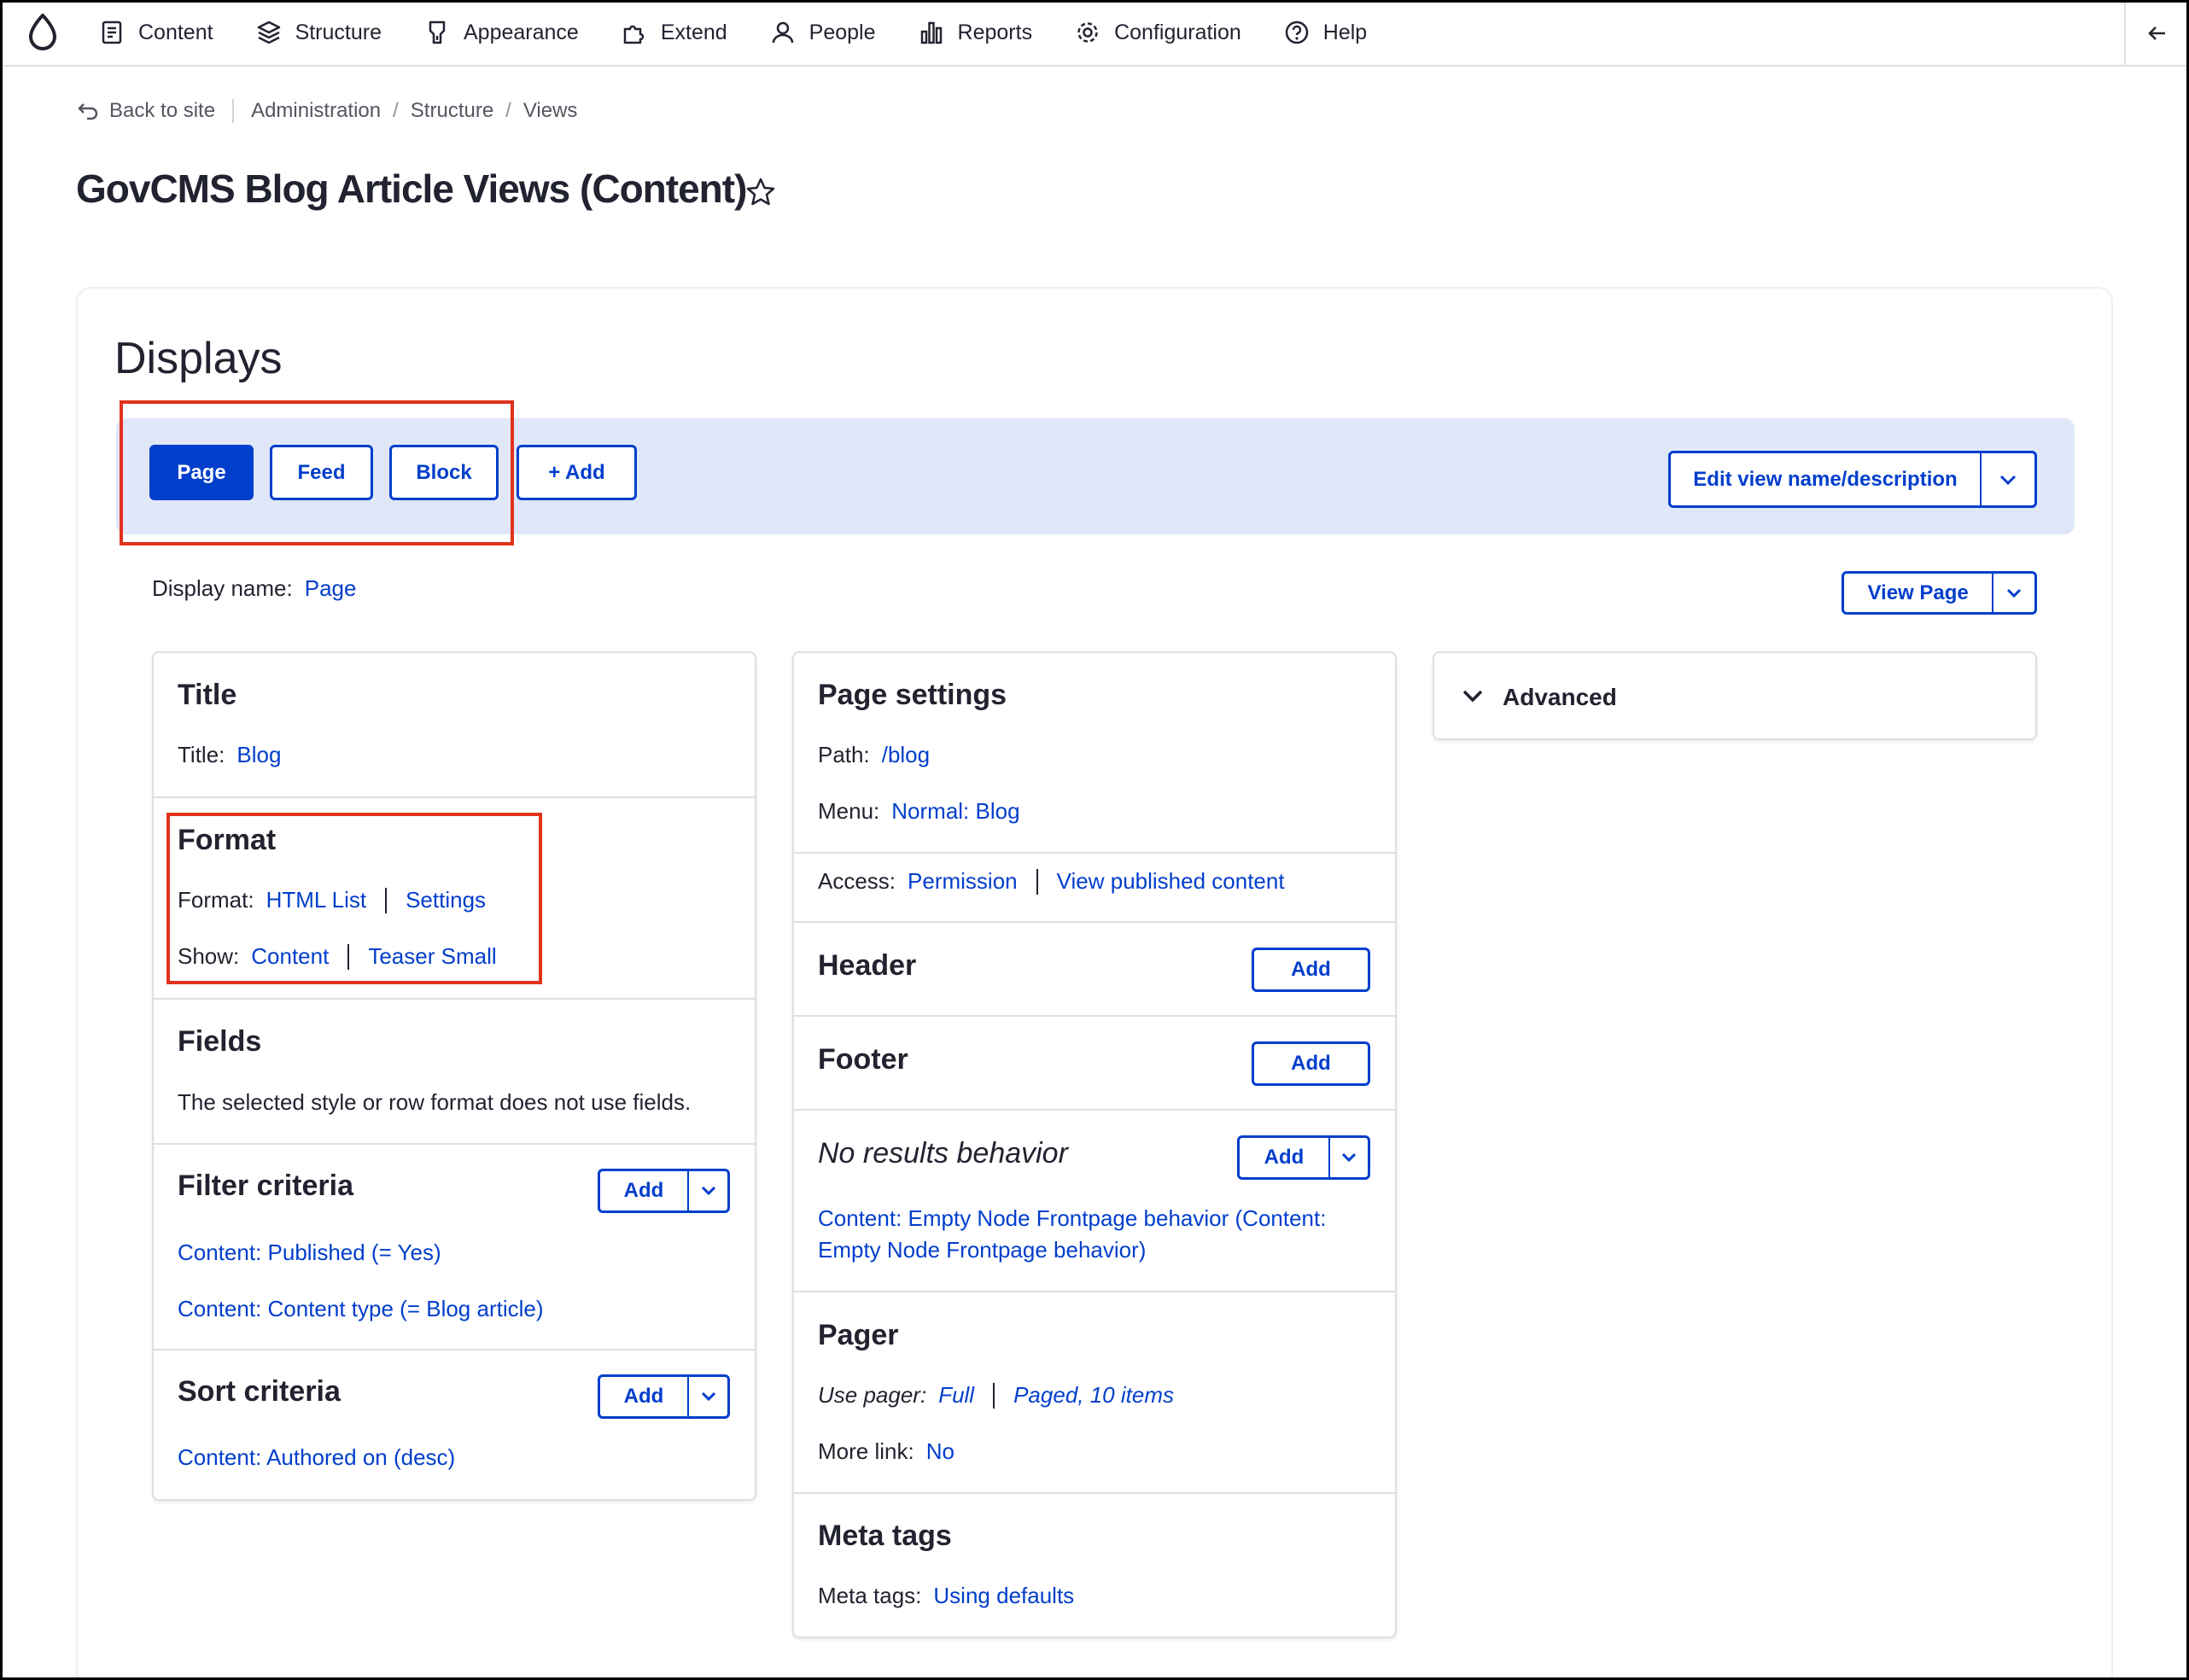  Describe the element at coordinates (254, 588) in the screenshot. I see `display-name-row: Display name: Page` at that location.